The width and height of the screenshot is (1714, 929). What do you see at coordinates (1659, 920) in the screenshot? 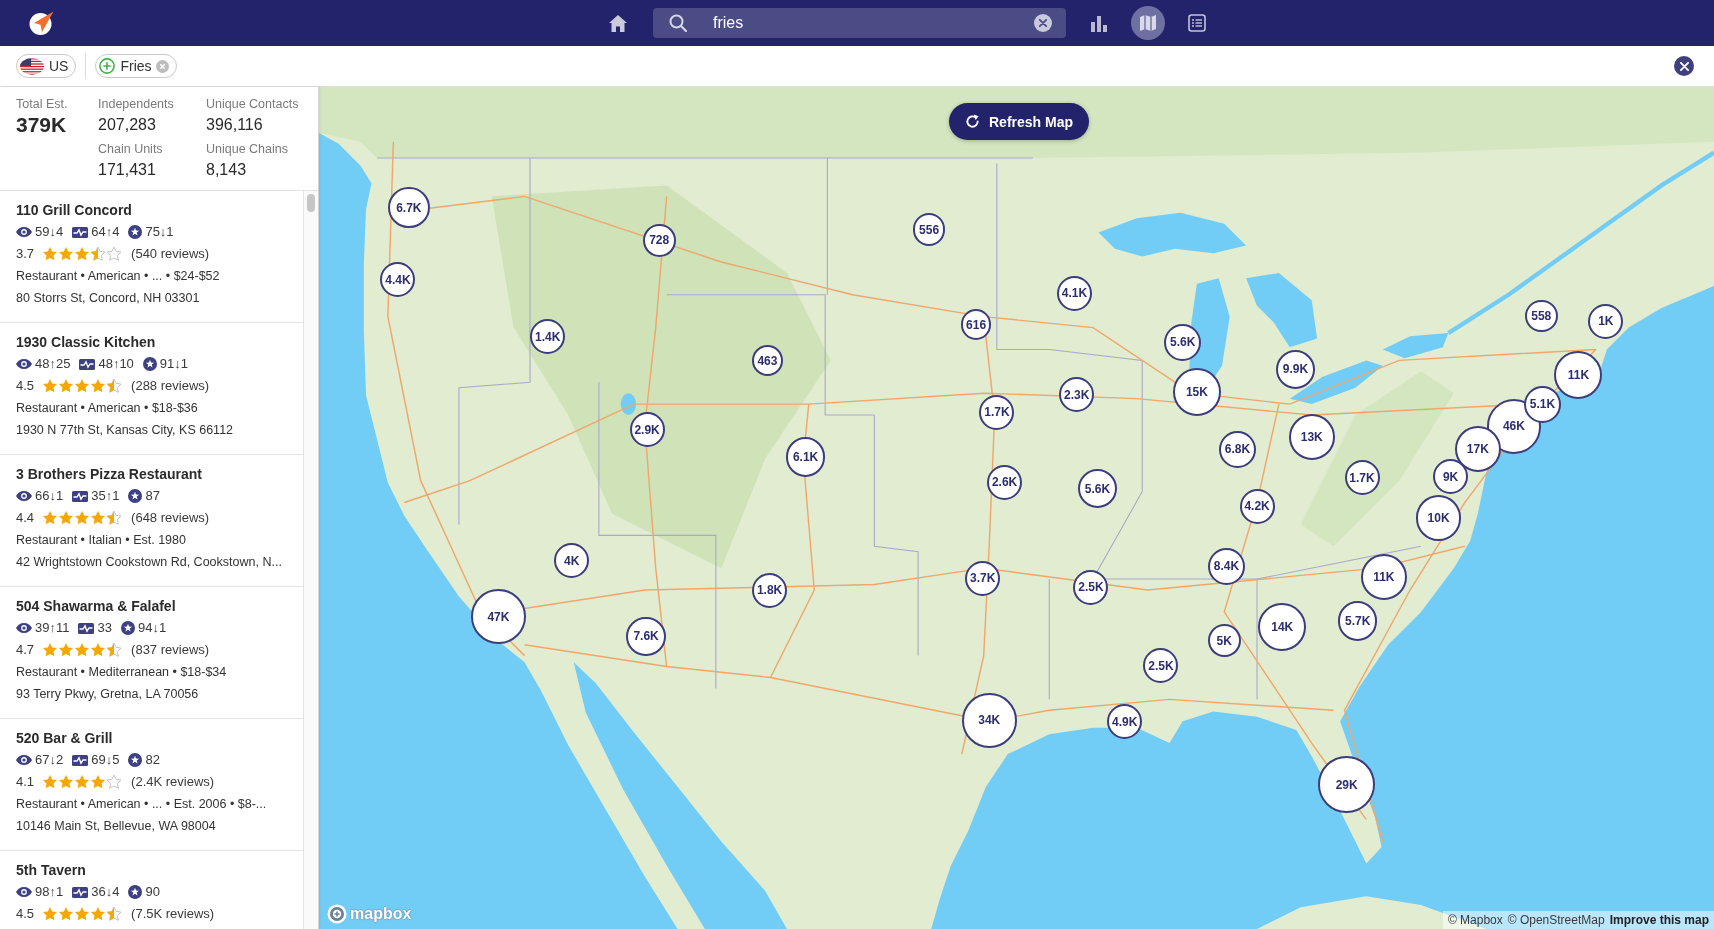
I see `attribution-link: Improve this map` at bounding box center [1659, 920].